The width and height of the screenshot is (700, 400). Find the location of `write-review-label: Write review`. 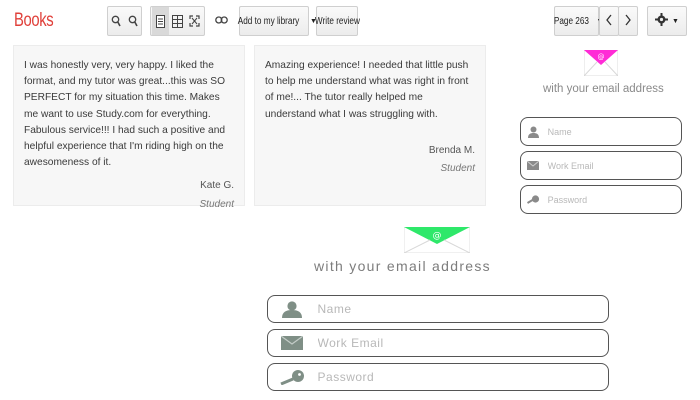

write-review-label: Write review is located at coordinates (337, 21).